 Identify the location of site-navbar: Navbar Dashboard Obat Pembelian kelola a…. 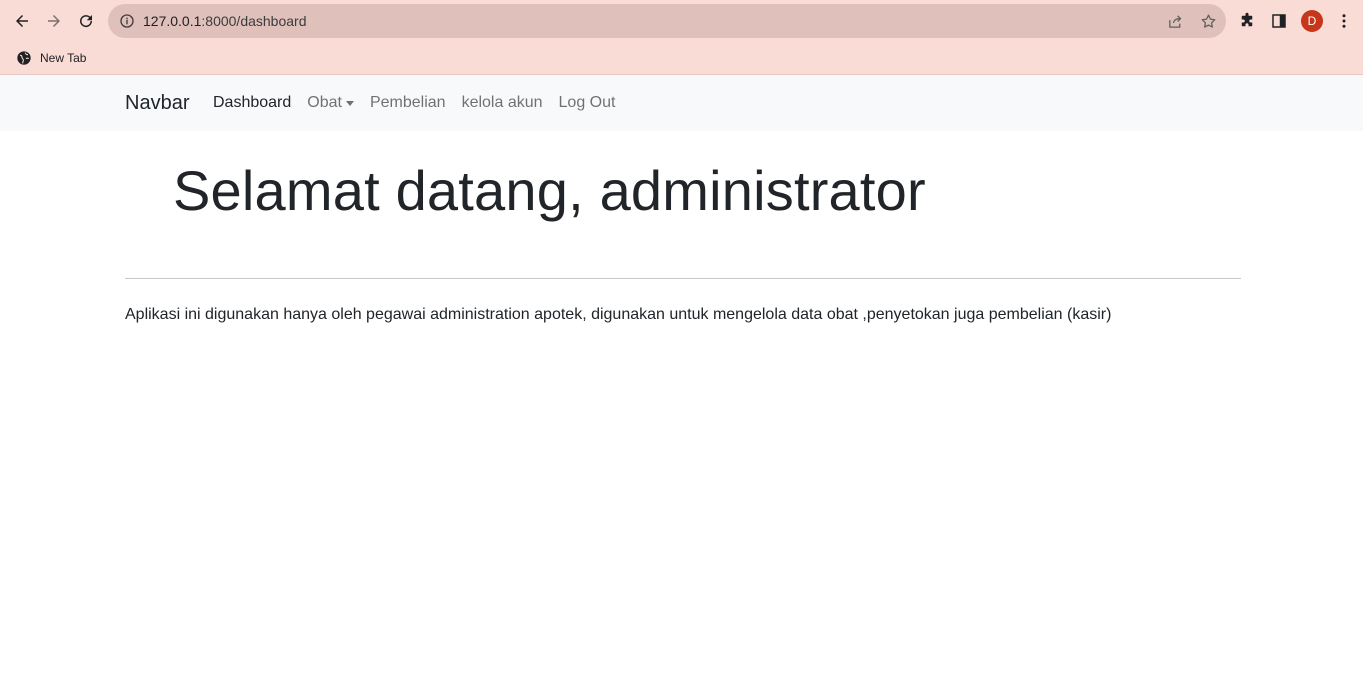
(681, 103).